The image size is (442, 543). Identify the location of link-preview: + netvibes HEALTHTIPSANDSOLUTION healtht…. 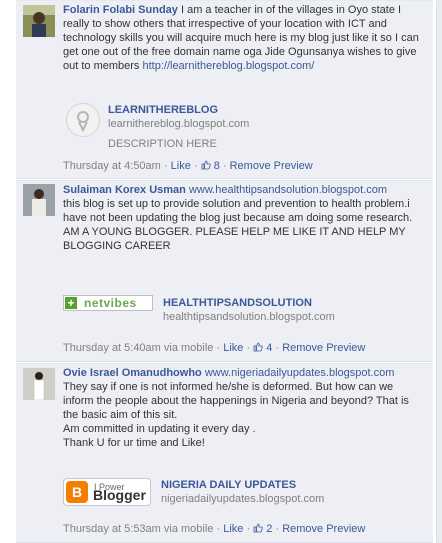
(245, 319).